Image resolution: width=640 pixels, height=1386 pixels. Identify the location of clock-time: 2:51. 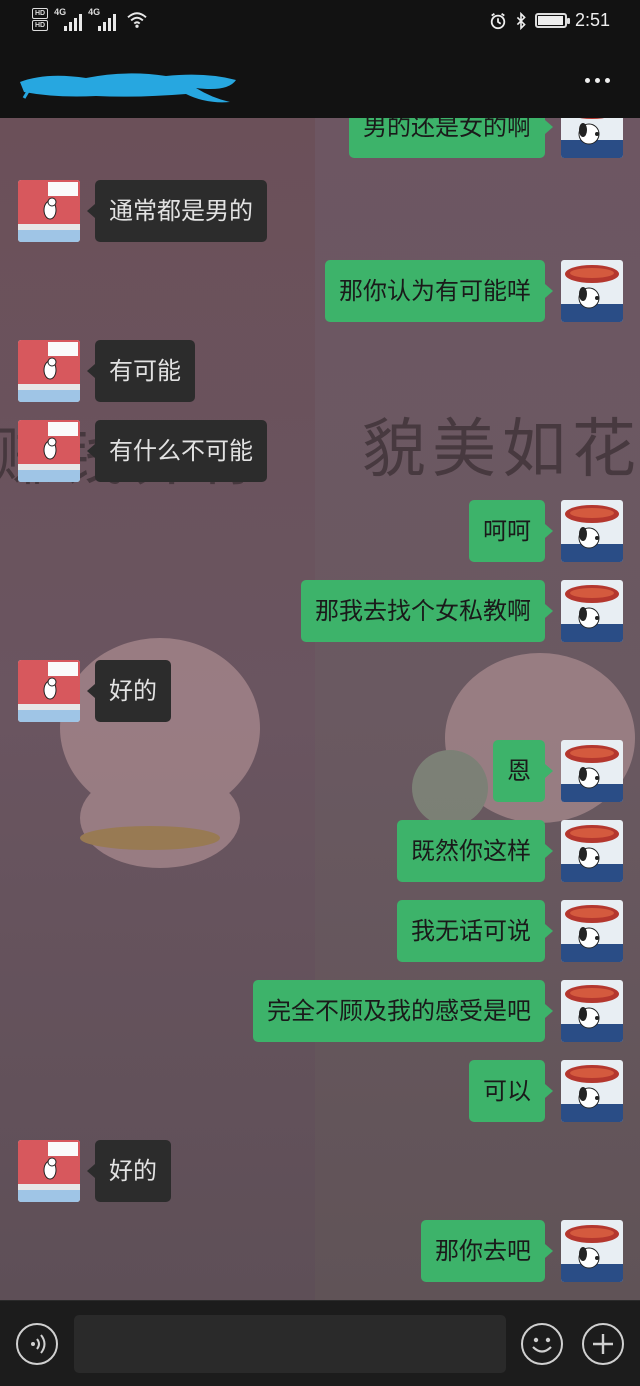
(592, 20).